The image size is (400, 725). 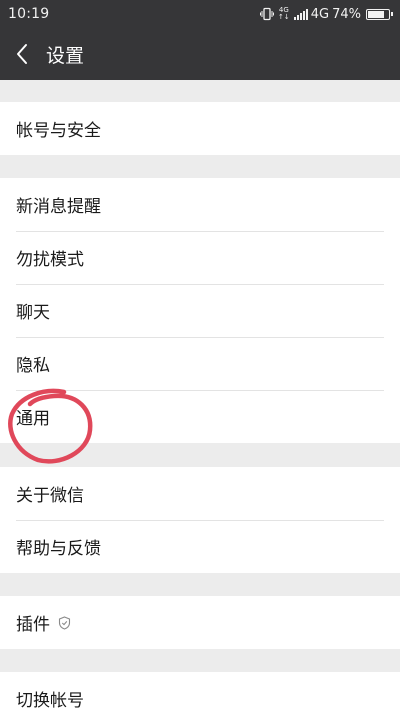 I want to click on settings-item-do-not-disturb: 勿扰模式, so click(x=200, y=257).